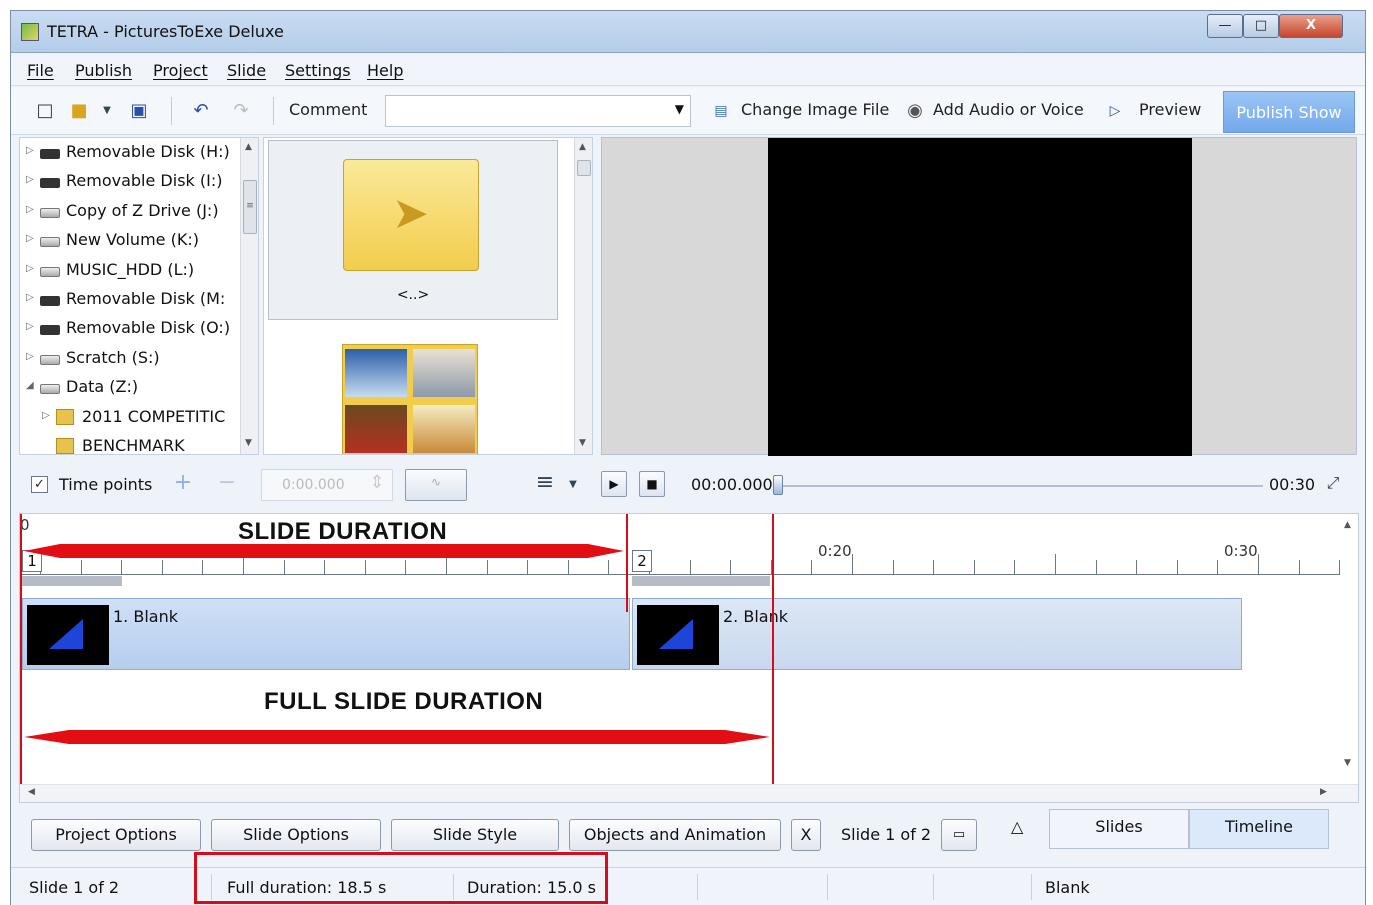  Describe the element at coordinates (133, 445) in the screenshot. I see `tree-item-label: BENCHMARK` at that location.